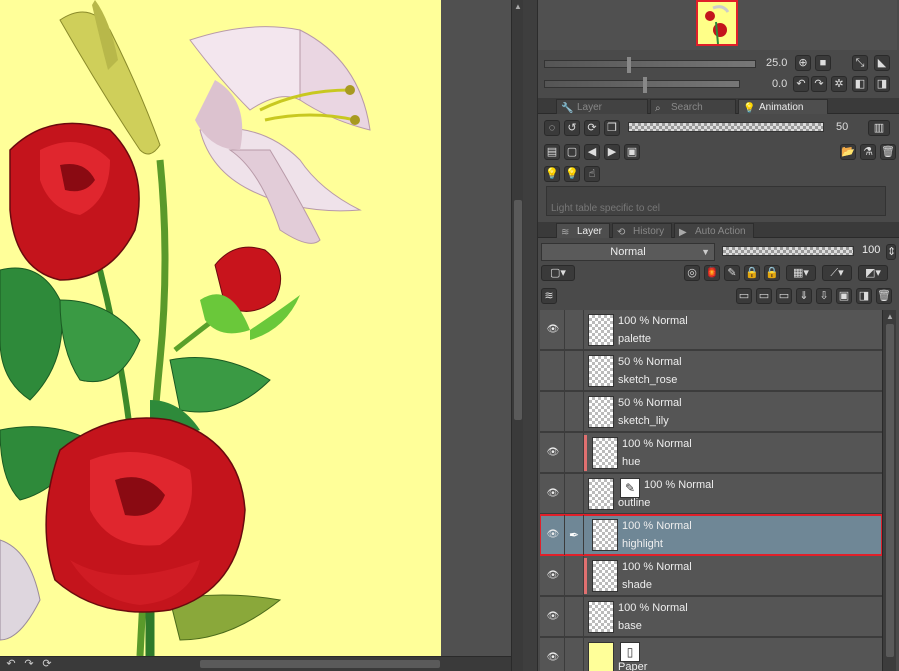  I want to click on new-folder-icon: ▭, so click(784, 296).